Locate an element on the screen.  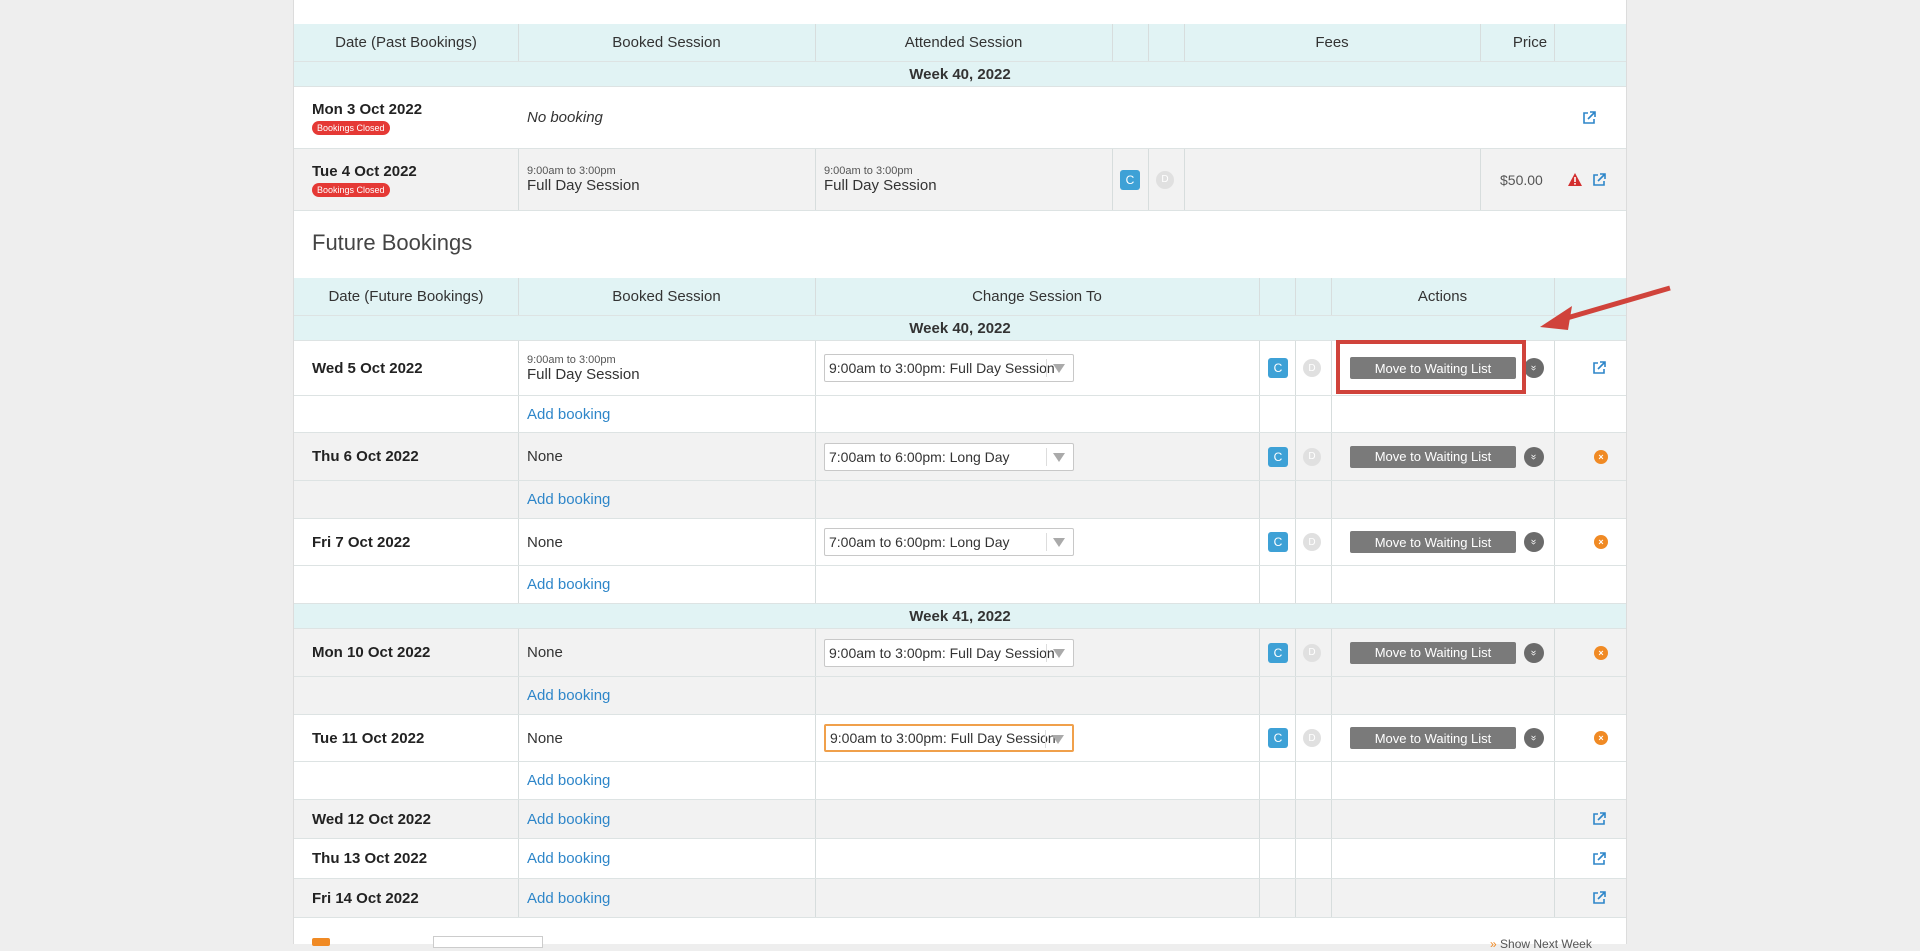
future-row: Fri 14 Oct 2022 Add booking is located at coordinates (960, 898).